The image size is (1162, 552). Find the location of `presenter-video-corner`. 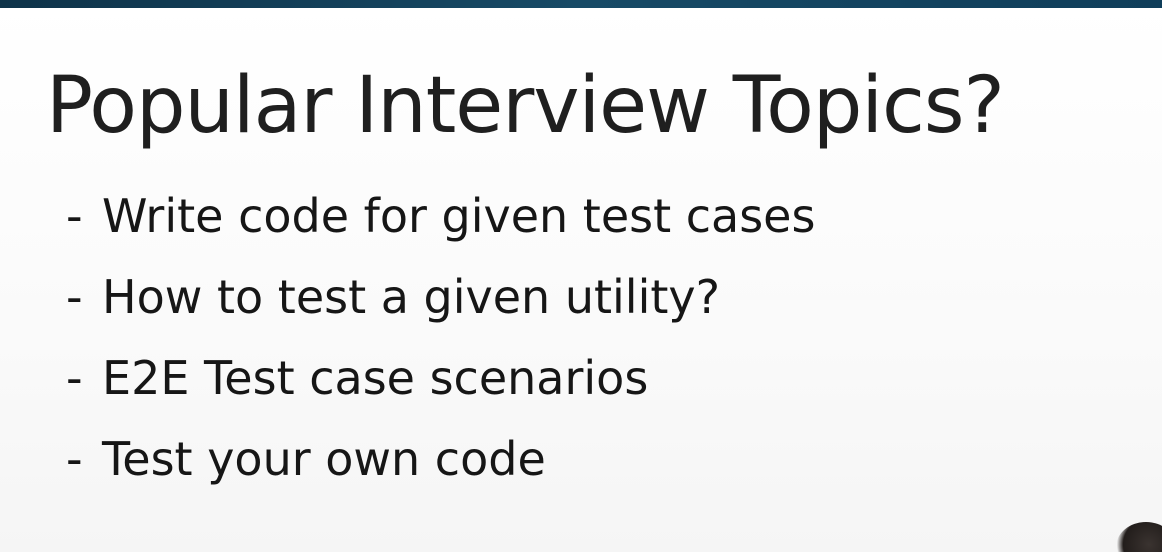

presenter-video-corner is located at coordinates (1139, 537).